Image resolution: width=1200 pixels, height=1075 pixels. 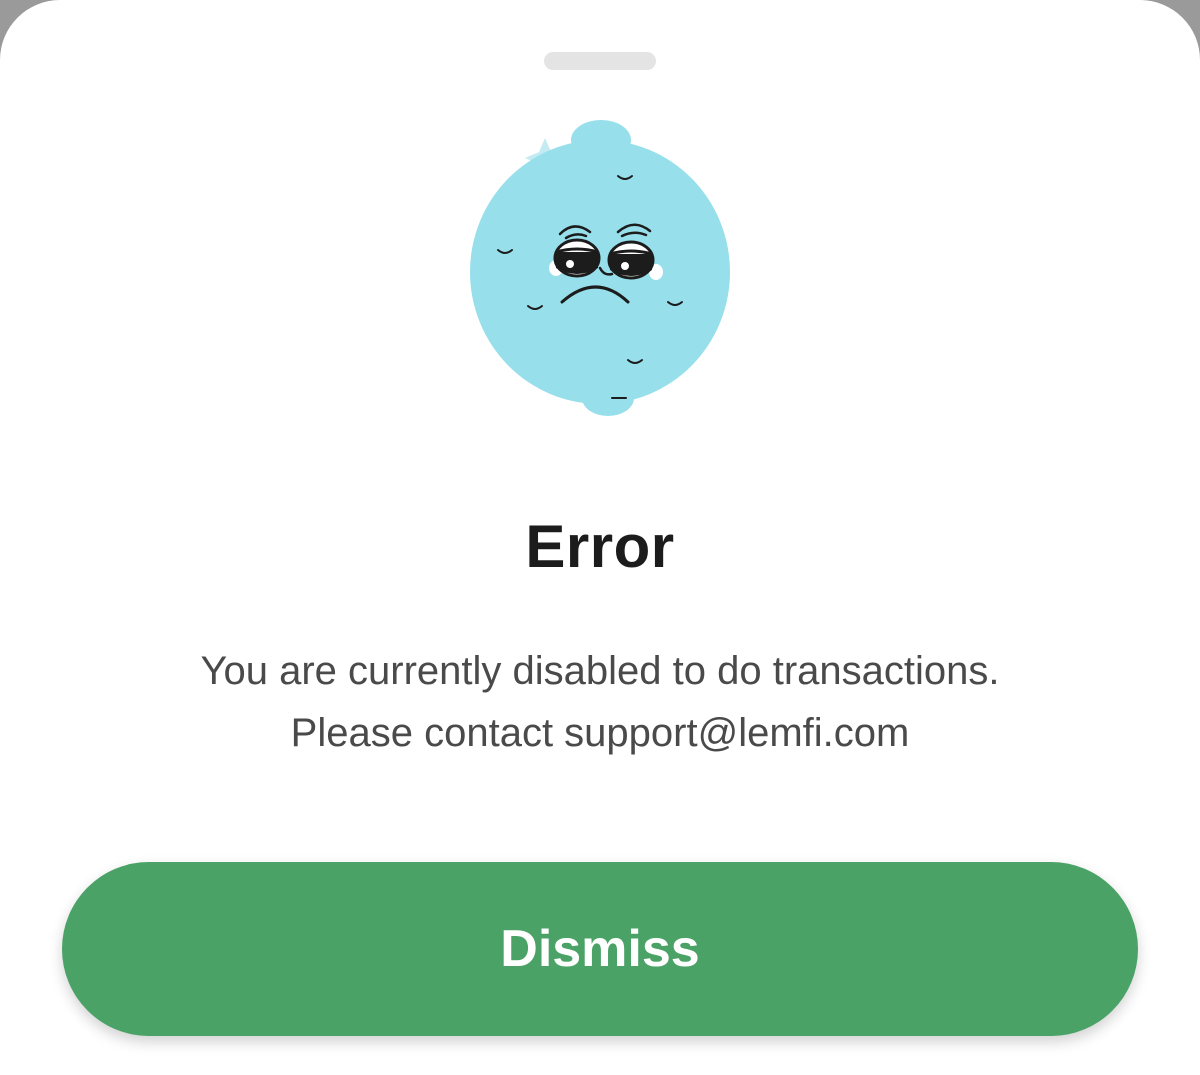 What do you see at coordinates (600, 61) in the screenshot?
I see `sheet-grabber-handle` at bounding box center [600, 61].